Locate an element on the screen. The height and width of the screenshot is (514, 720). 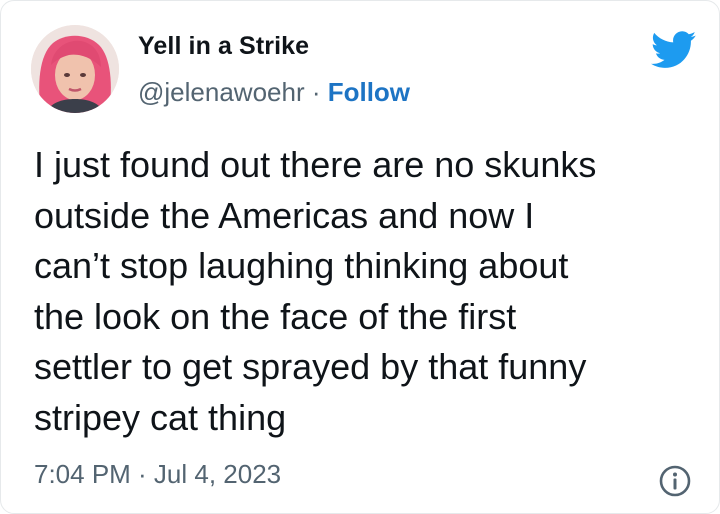
avatar-image is located at coordinates (75, 69).